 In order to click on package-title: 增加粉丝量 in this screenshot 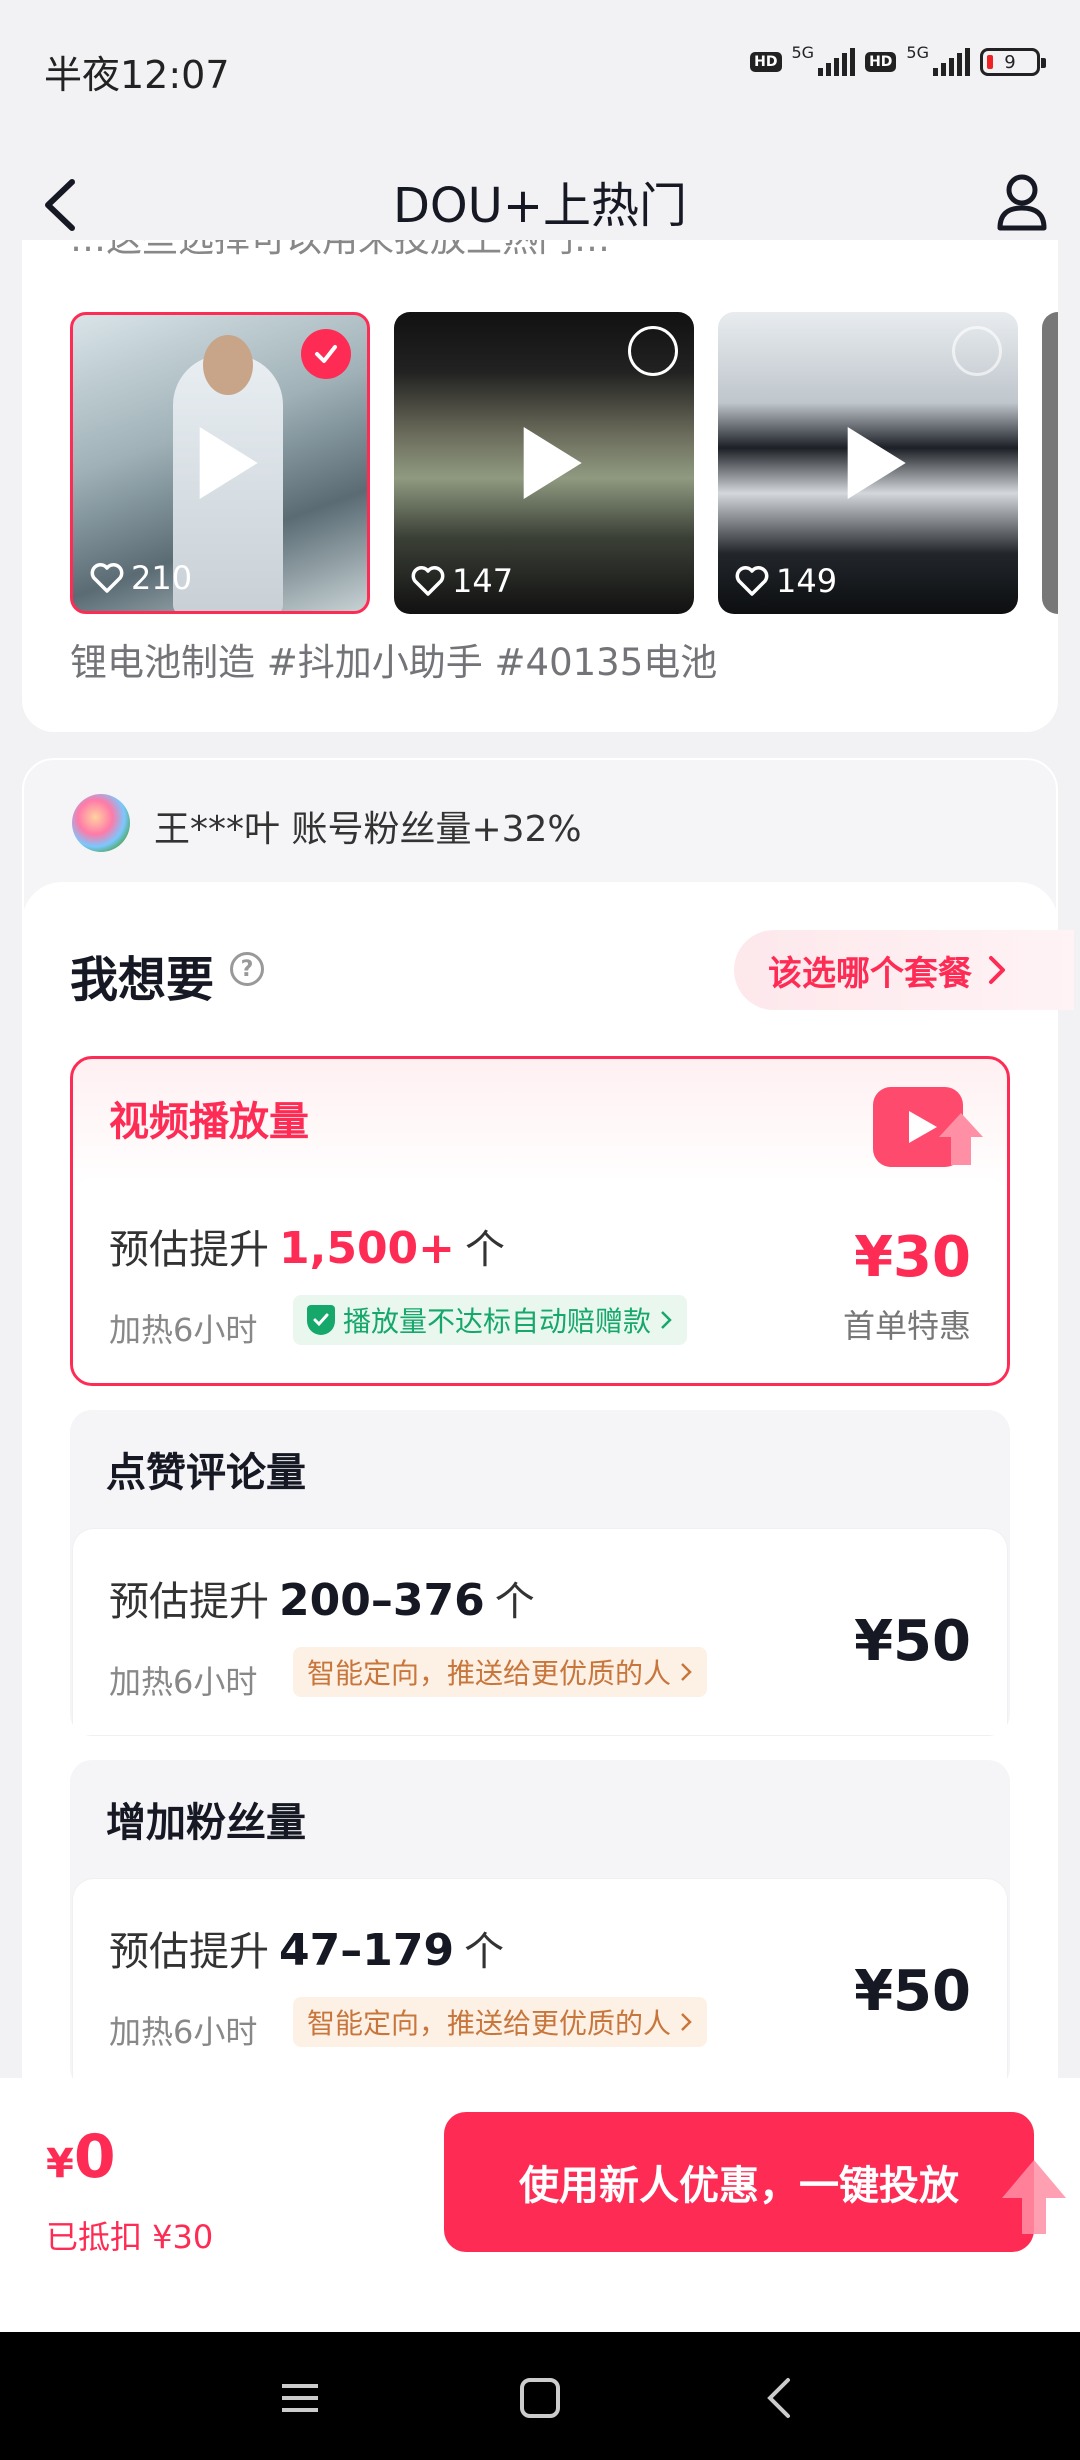, I will do `click(206, 1823)`.